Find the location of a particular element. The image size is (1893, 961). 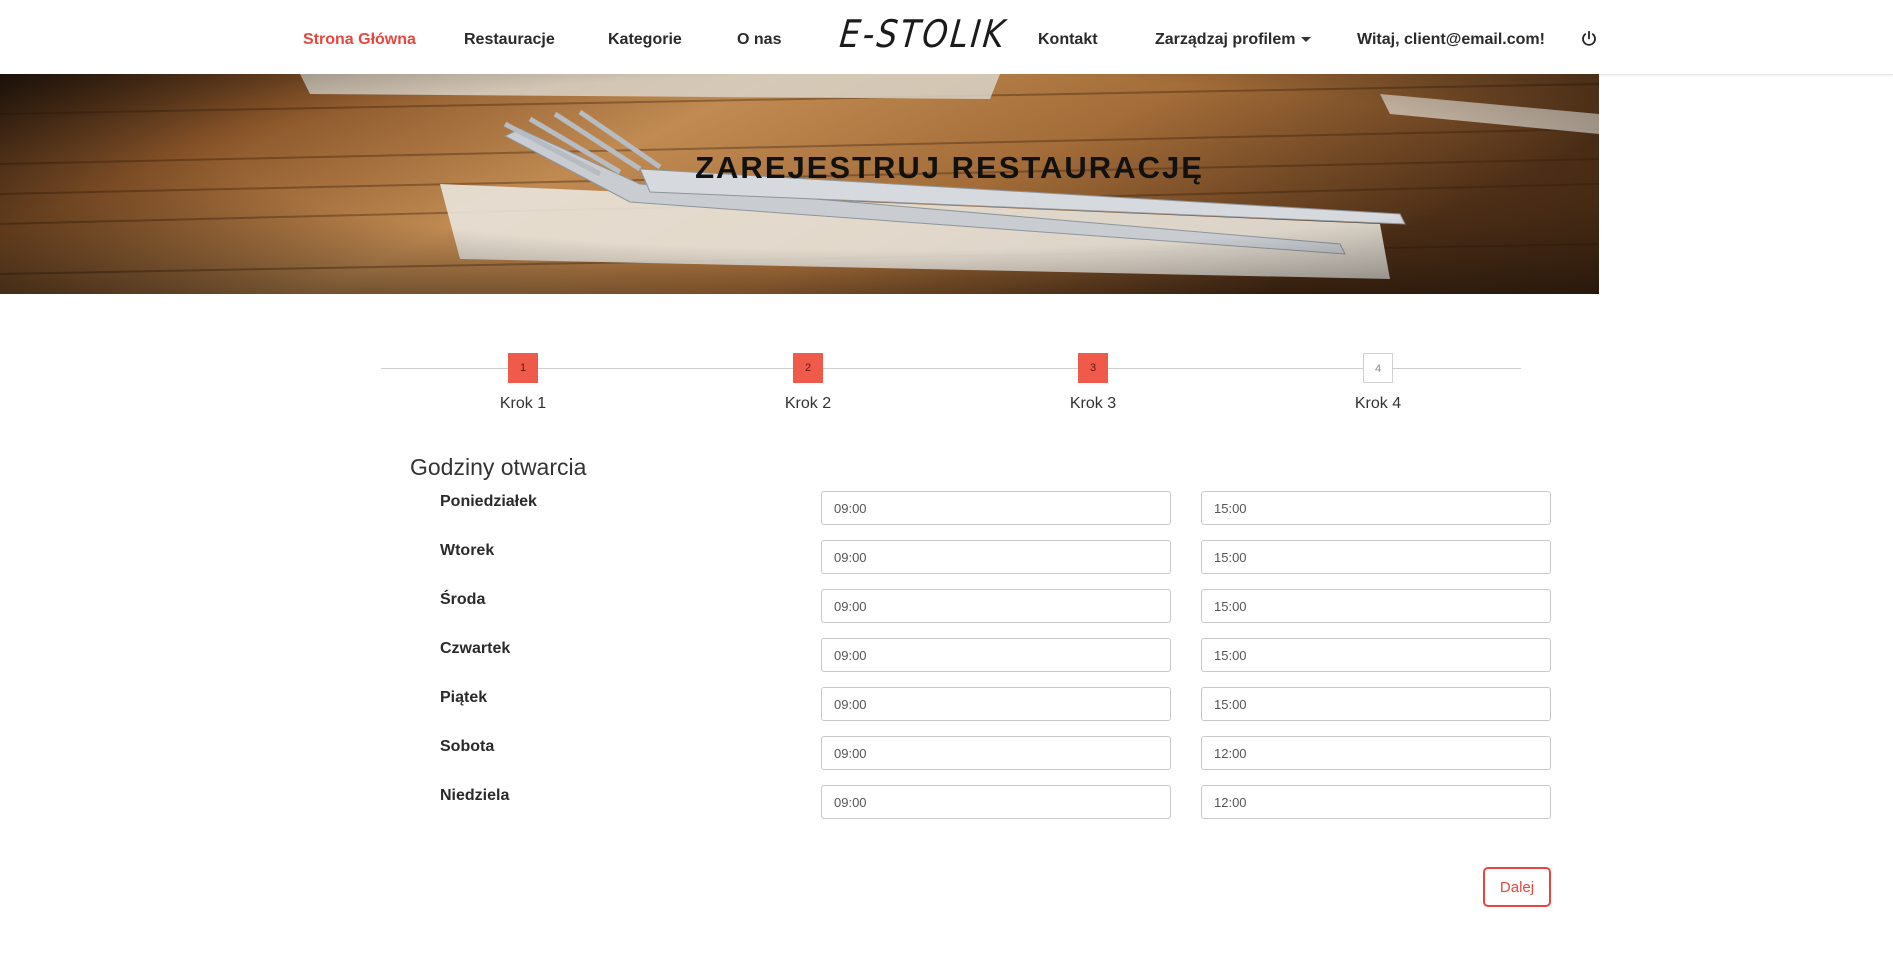

tuesday-close-input is located at coordinates (1376, 557).